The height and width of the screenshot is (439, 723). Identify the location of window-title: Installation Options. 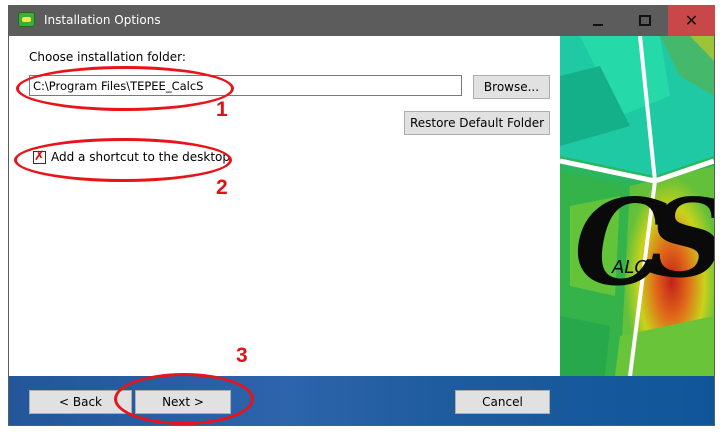
(102, 20).